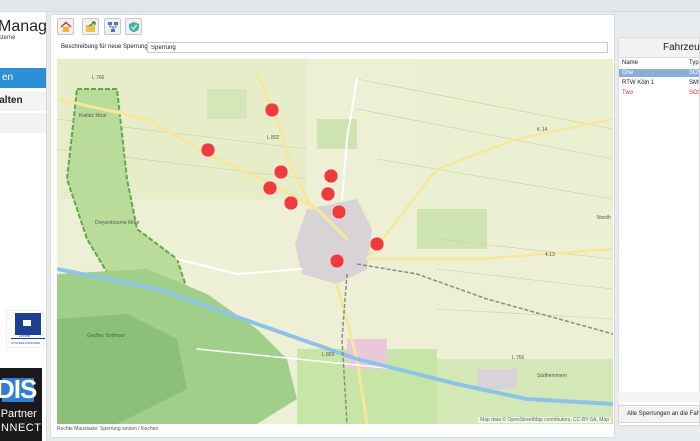 The width and height of the screenshot is (700, 441). Describe the element at coordinates (377, 47) in the screenshot. I see `description-input` at that location.